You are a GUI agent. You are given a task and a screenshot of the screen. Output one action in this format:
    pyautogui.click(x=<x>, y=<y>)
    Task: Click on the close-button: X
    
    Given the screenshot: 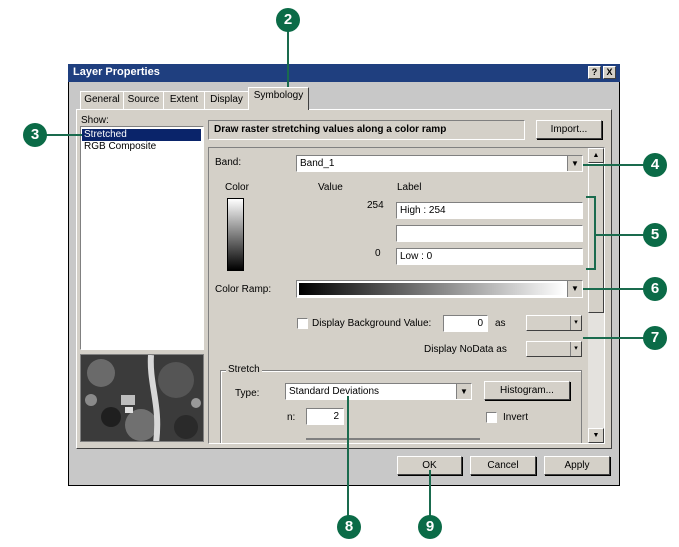 What is the action you would take?
    pyautogui.click(x=609, y=72)
    